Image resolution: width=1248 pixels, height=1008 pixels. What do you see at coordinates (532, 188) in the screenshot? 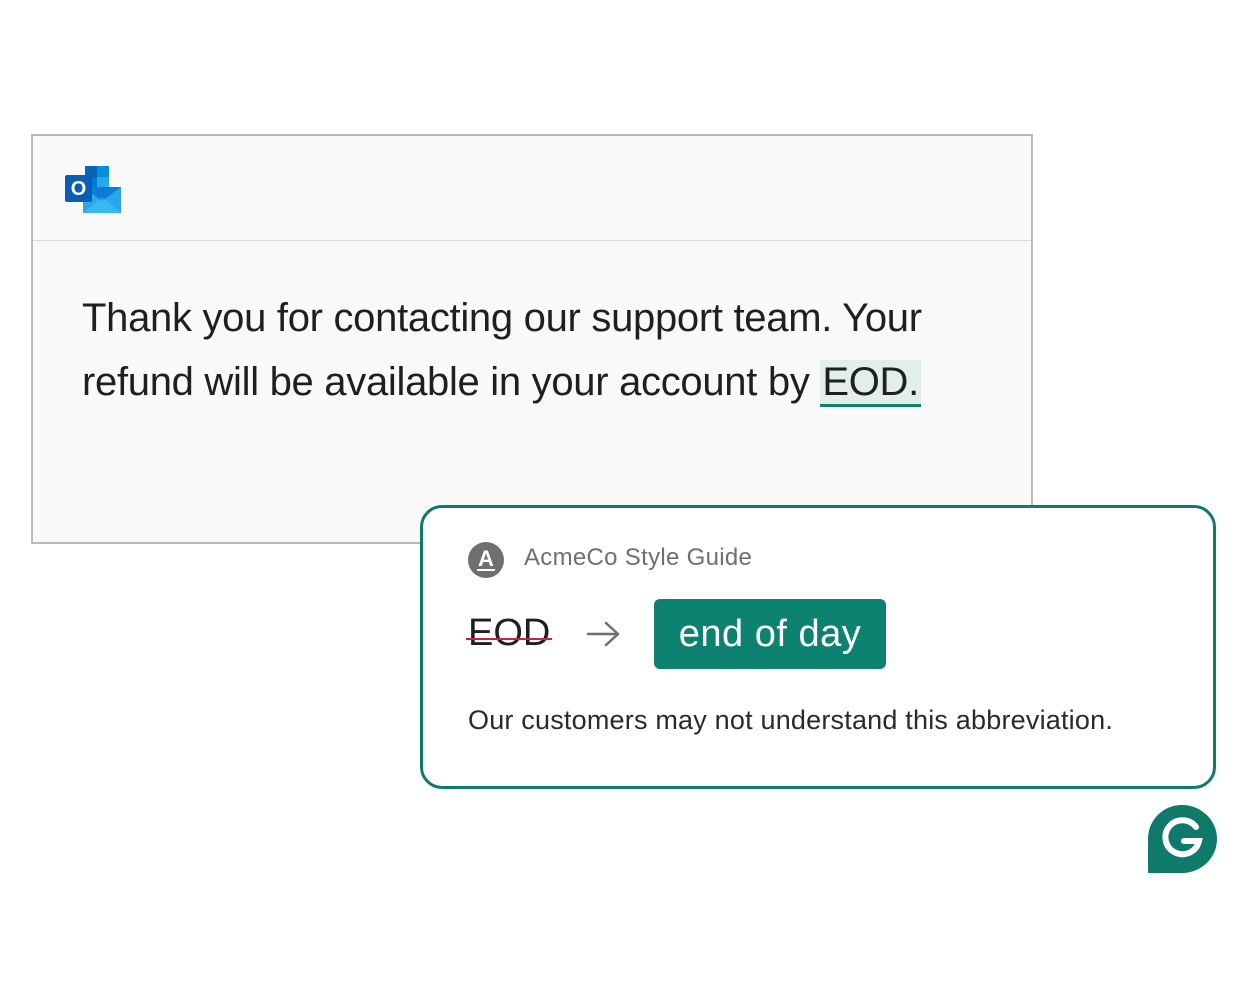
I see `email-toolbar: O` at bounding box center [532, 188].